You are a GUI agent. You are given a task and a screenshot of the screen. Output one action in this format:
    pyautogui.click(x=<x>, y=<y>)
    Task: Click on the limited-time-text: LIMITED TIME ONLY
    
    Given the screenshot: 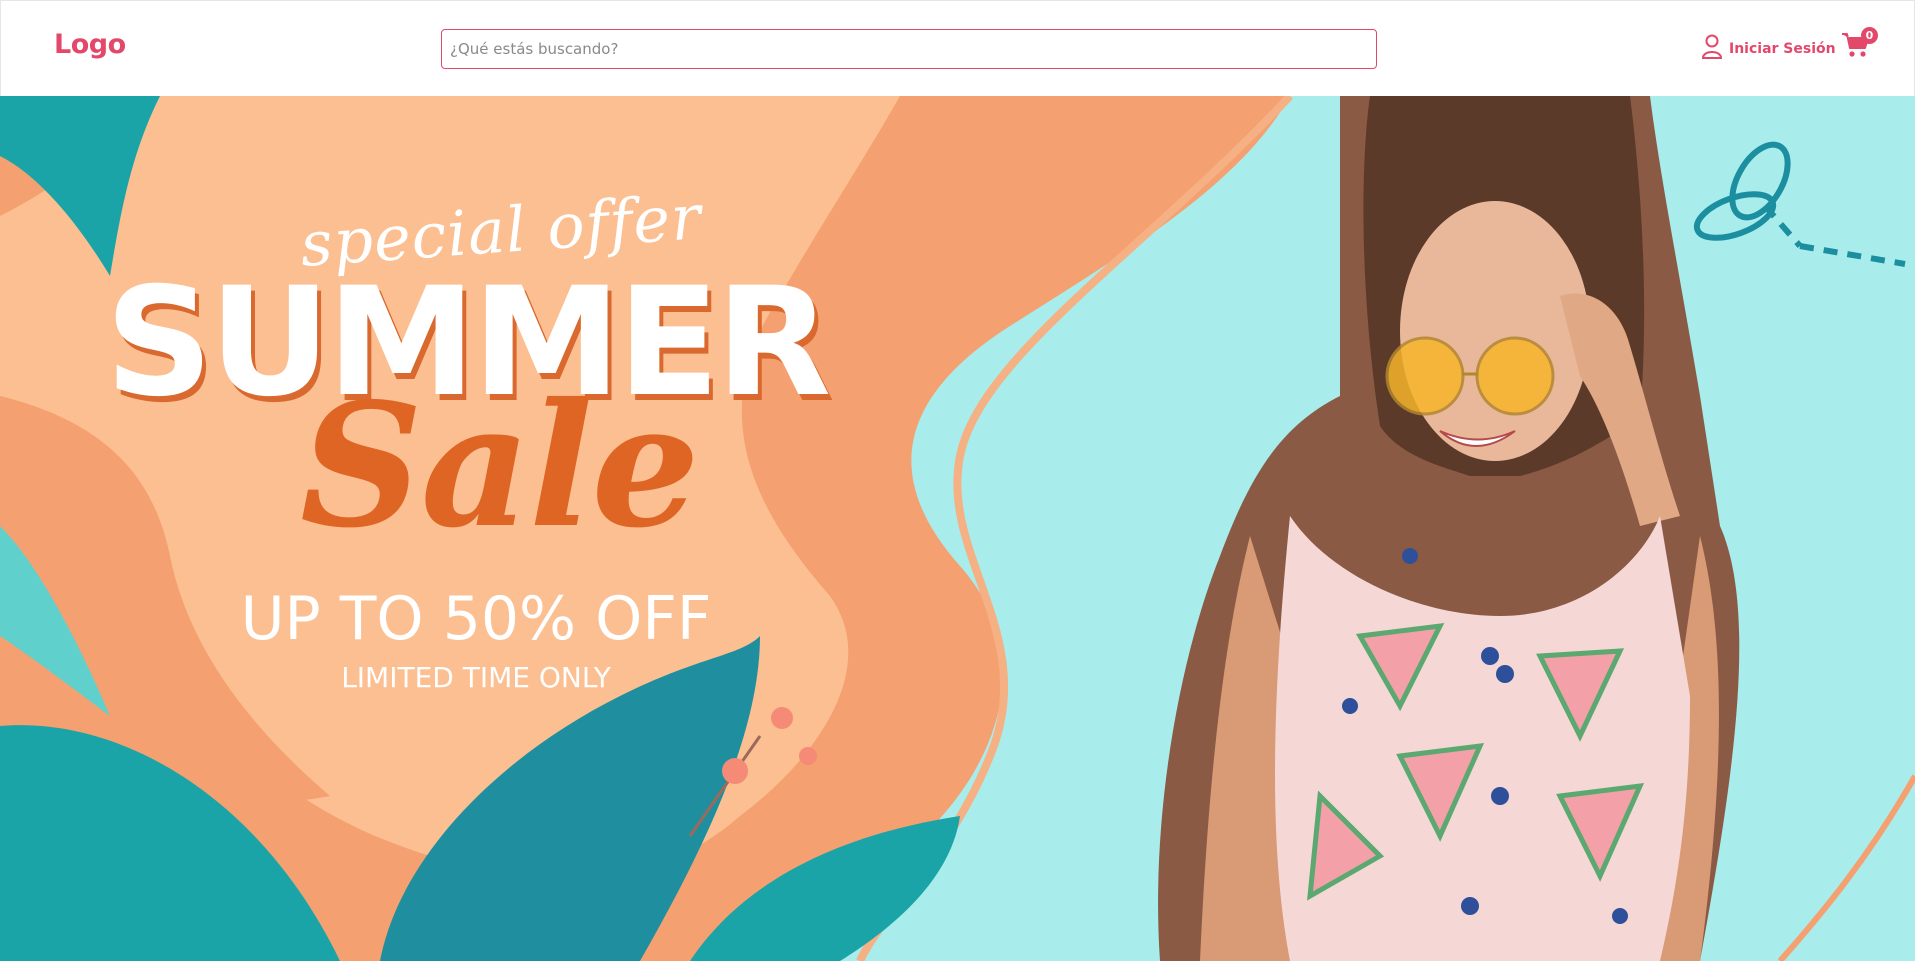 What is the action you would take?
    pyautogui.click(x=476, y=677)
    